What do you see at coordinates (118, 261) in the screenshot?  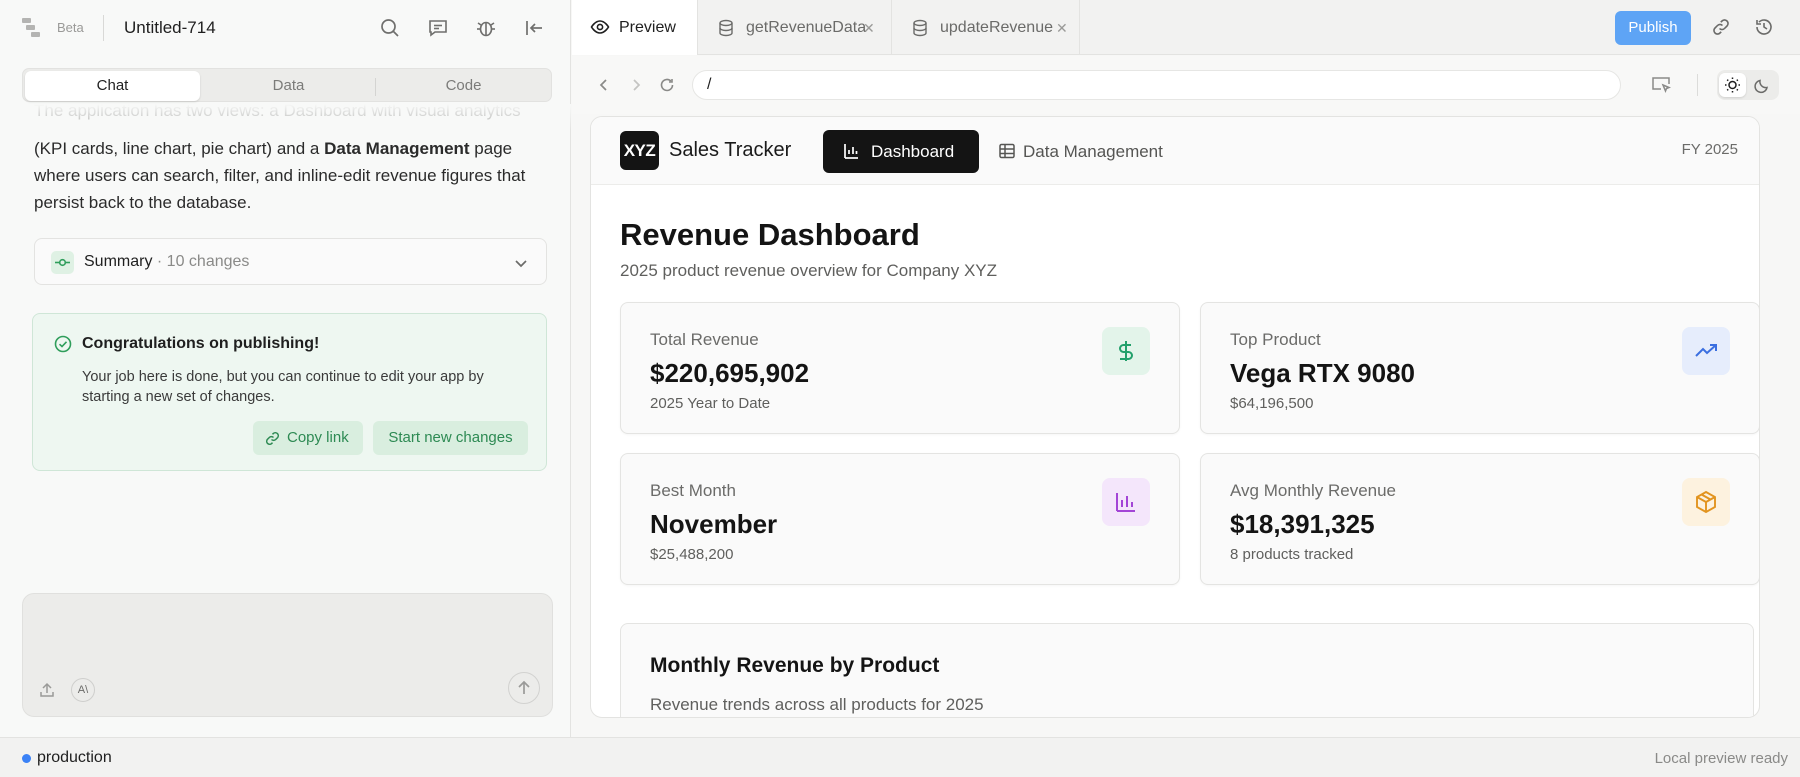 I see `summary-title: Summary` at bounding box center [118, 261].